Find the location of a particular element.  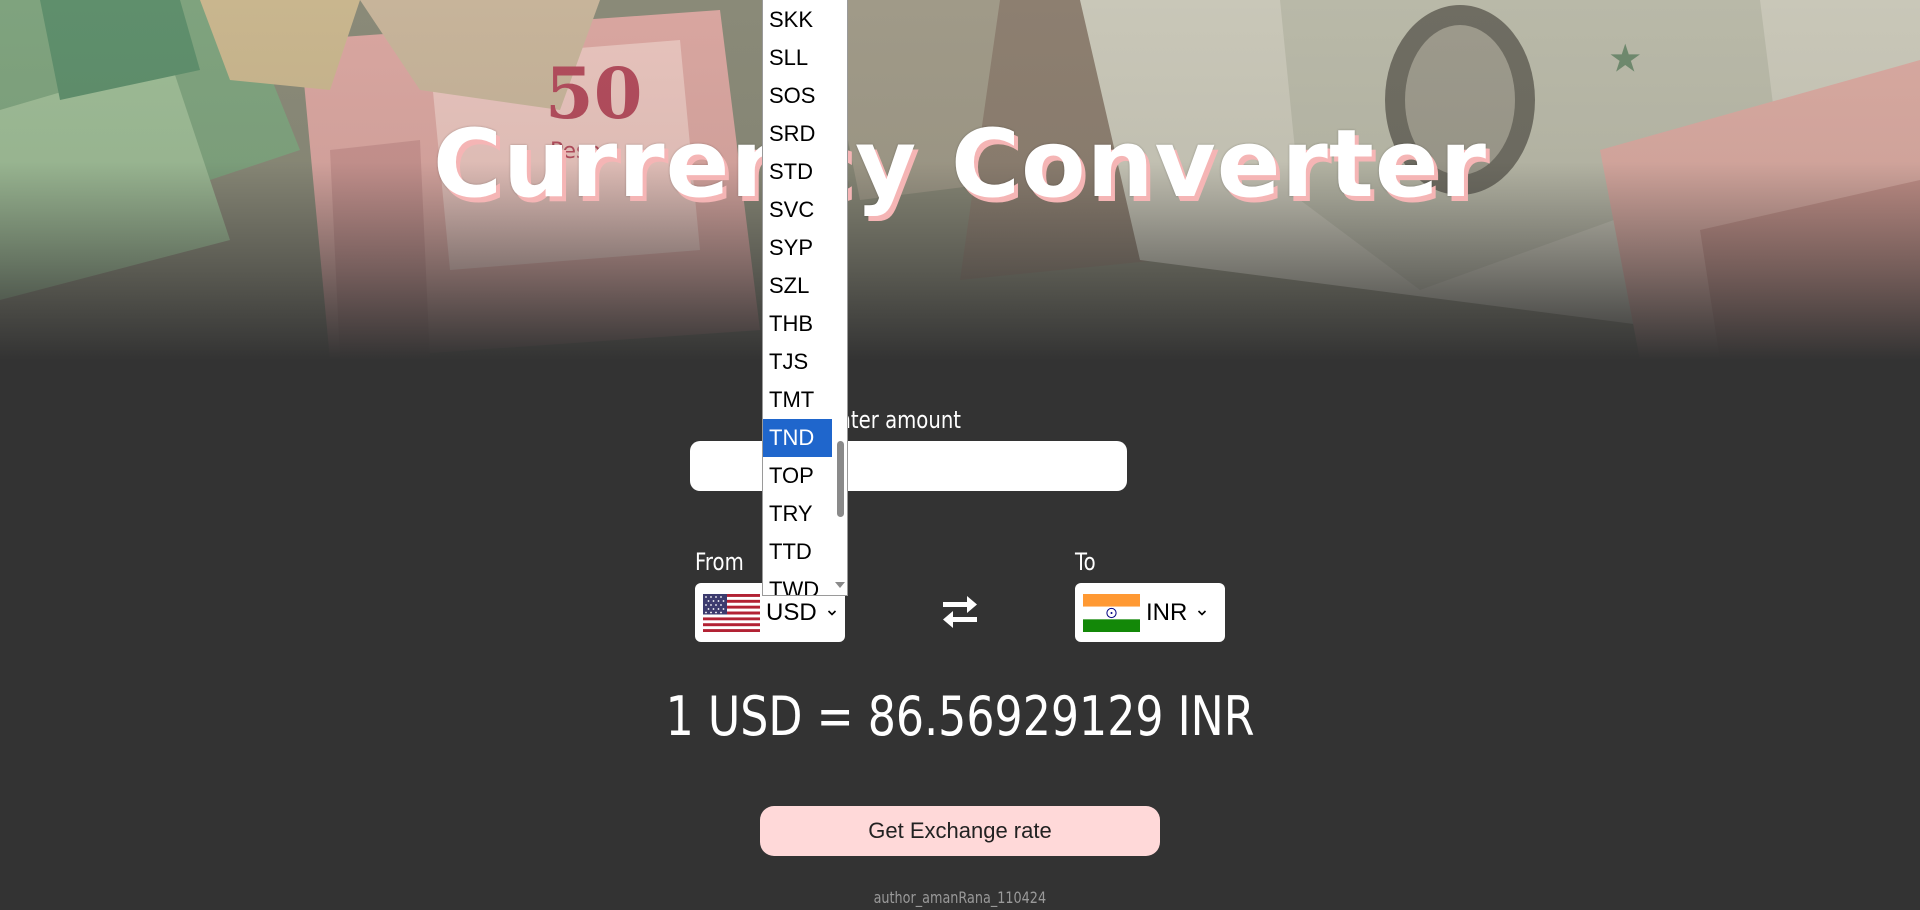

dropdown-option-std: STD is located at coordinates (798, 172).